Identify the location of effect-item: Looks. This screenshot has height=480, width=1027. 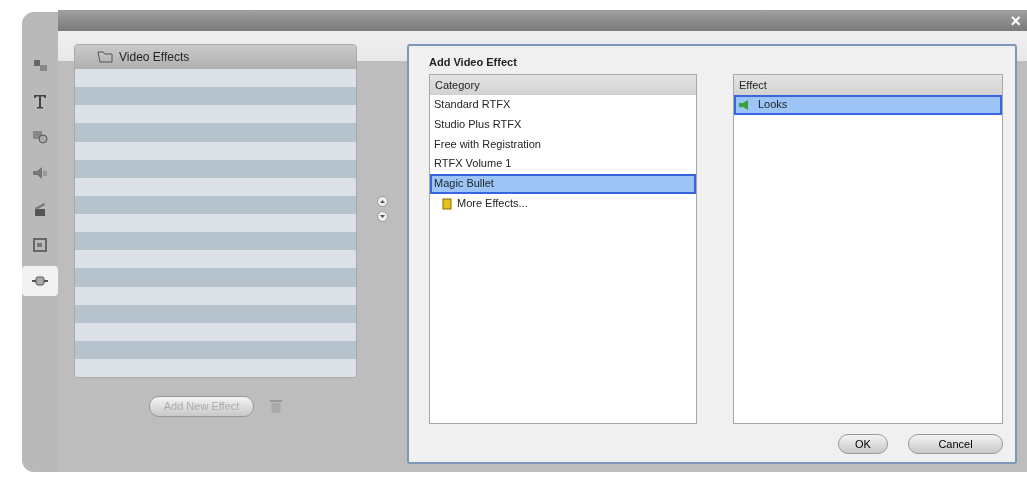
(868, 105).